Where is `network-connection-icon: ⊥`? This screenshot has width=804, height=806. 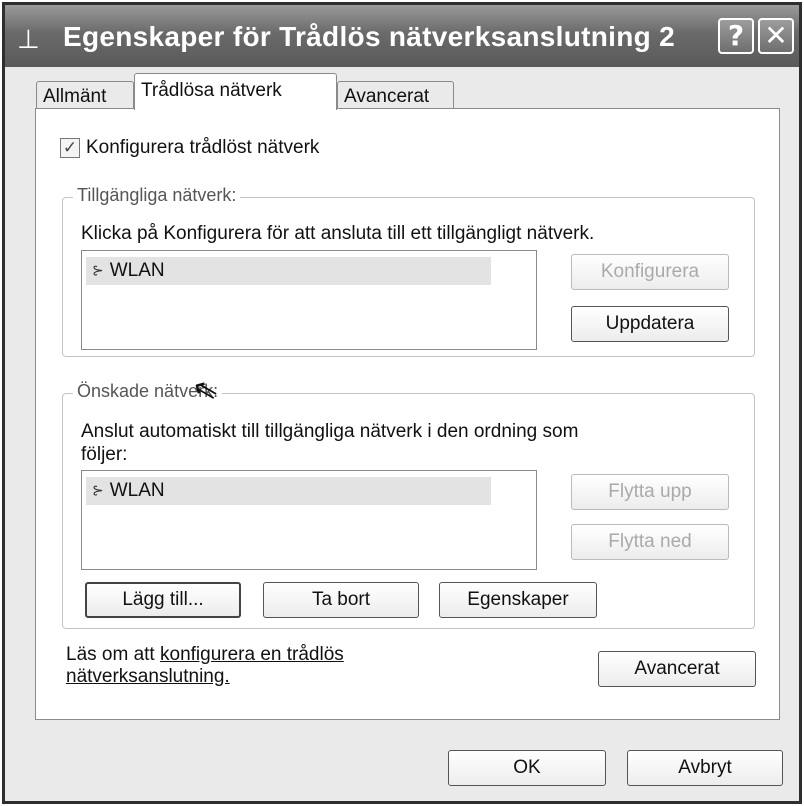 network-connection-icon: ⊥ is located at coordinates (28, 40).